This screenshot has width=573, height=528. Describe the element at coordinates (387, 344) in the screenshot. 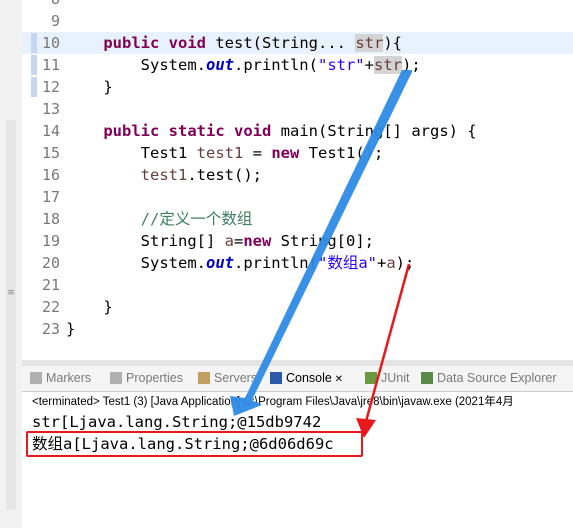

I see `red-arrow-line` at that location.